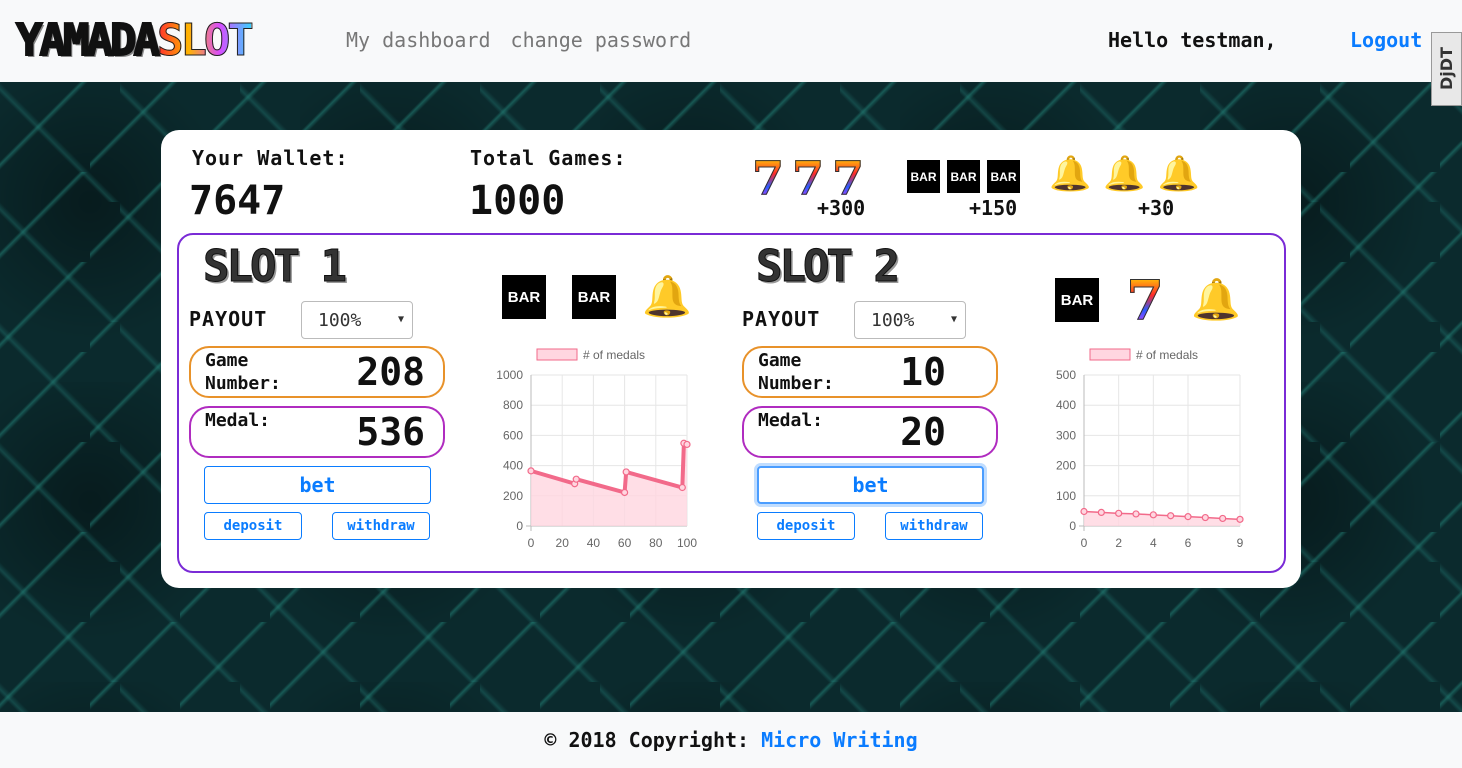 The height and width of the screenshot is (768, 1462). What do you see at coordinates (1192, 40) in the screenshot?
I see `user-greeting: Hello testman,` at bounding box center [1192, 40].